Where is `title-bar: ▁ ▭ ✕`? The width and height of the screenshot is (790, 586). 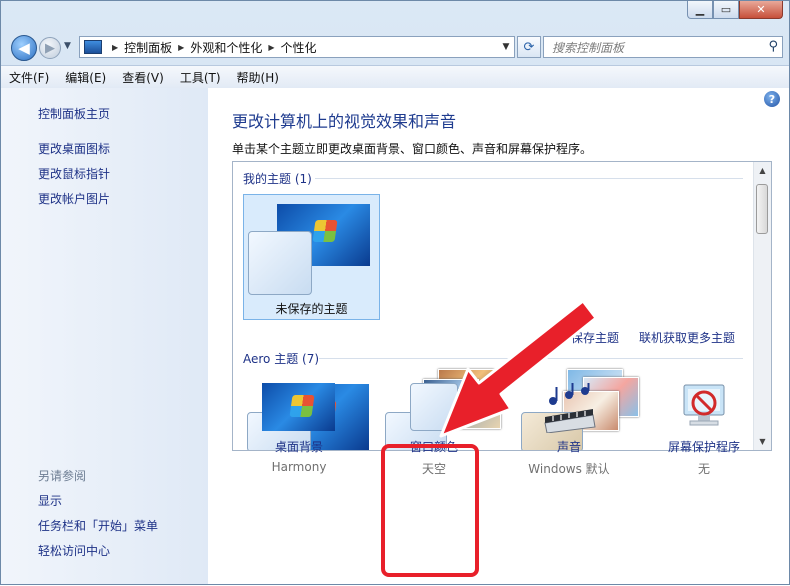
title-bar: ▁ ▭ ✕ is located at coordinates (395, 16).